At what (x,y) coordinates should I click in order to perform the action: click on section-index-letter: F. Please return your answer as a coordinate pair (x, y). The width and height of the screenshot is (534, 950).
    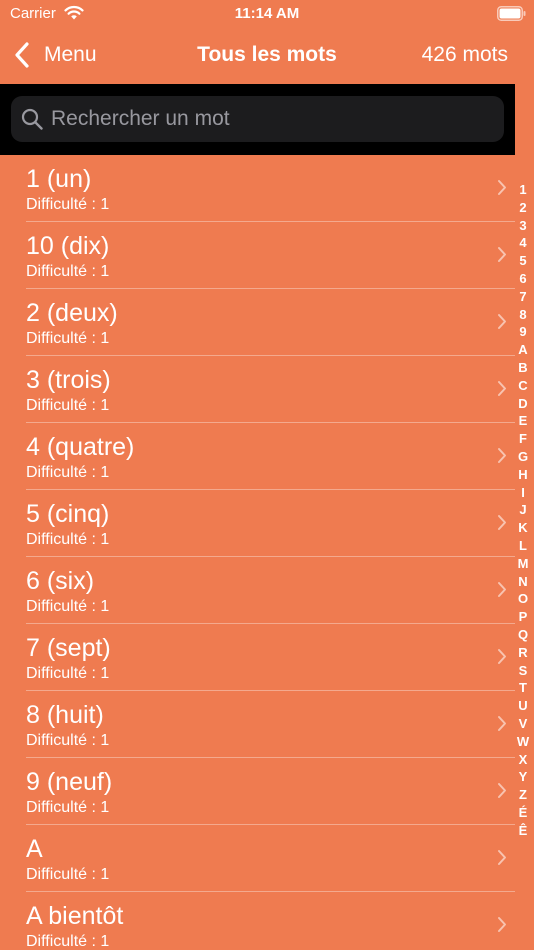
    Looking at the image, I should click on (523, 439).